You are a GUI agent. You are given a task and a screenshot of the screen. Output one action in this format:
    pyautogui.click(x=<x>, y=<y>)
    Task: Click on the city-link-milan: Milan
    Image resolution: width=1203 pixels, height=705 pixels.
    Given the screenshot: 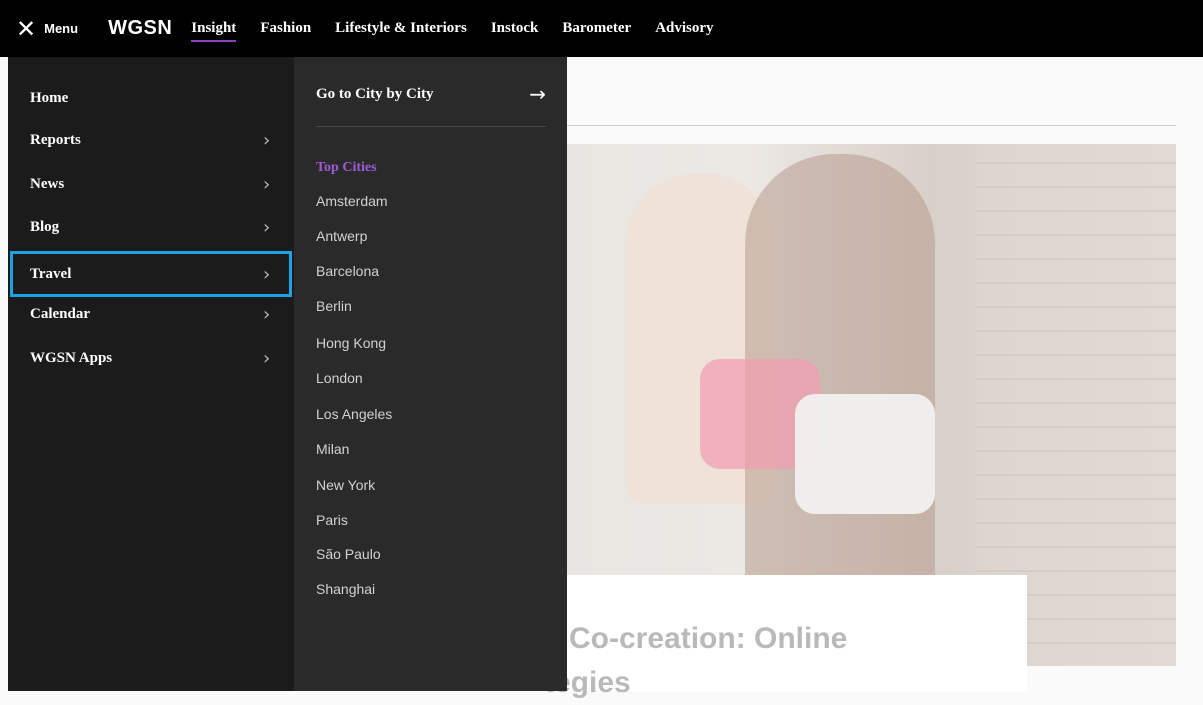 What is the action you would take?
    pyautogui.click(x=332, y=449)
    